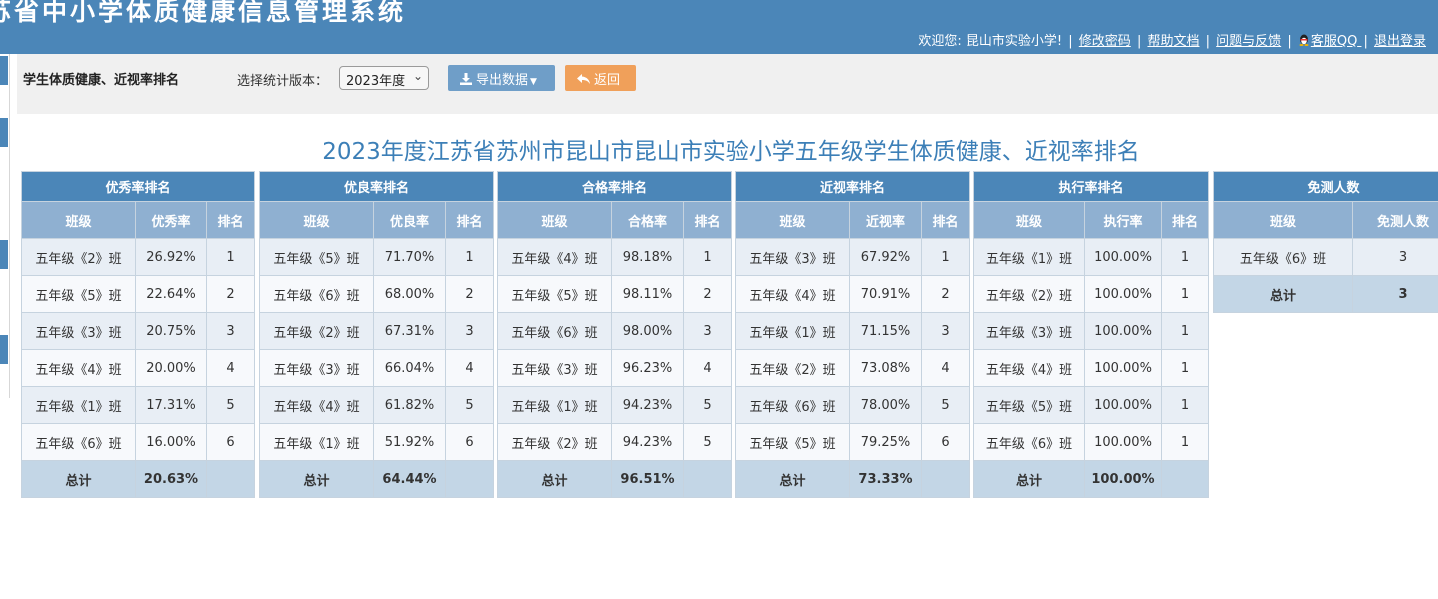  I want to click on exempt-count-table: 免测人数 班级 免测人数 五年级《6》班 3 总计 3, so click(1325, 242).